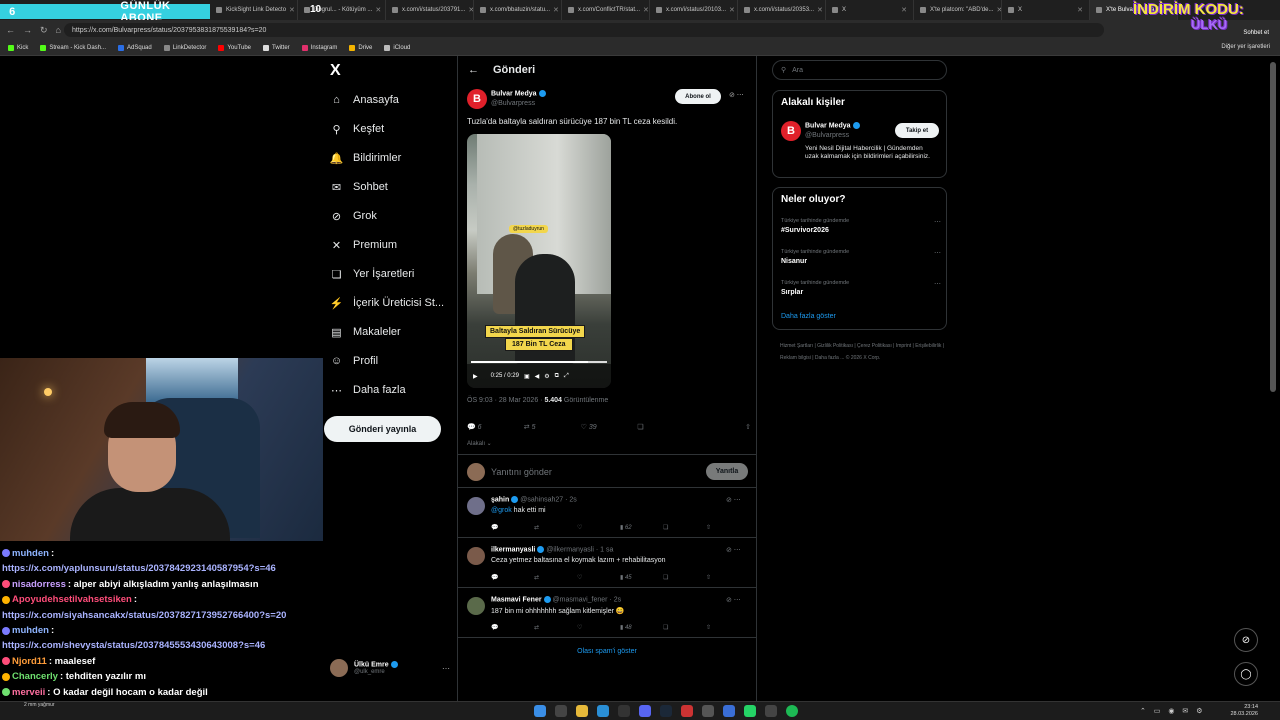 This screenshot has width=1280, height=720. I want to click on spotify-icon, so click(792, 711).